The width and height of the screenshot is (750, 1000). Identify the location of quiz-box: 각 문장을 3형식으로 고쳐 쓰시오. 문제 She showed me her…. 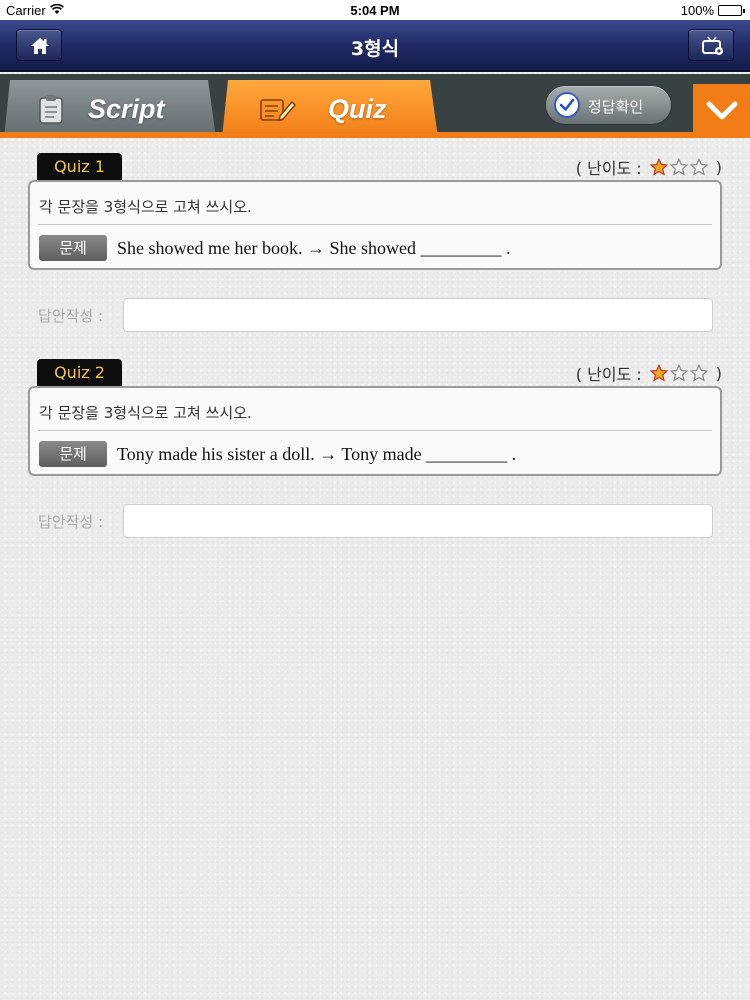
(375, 225).